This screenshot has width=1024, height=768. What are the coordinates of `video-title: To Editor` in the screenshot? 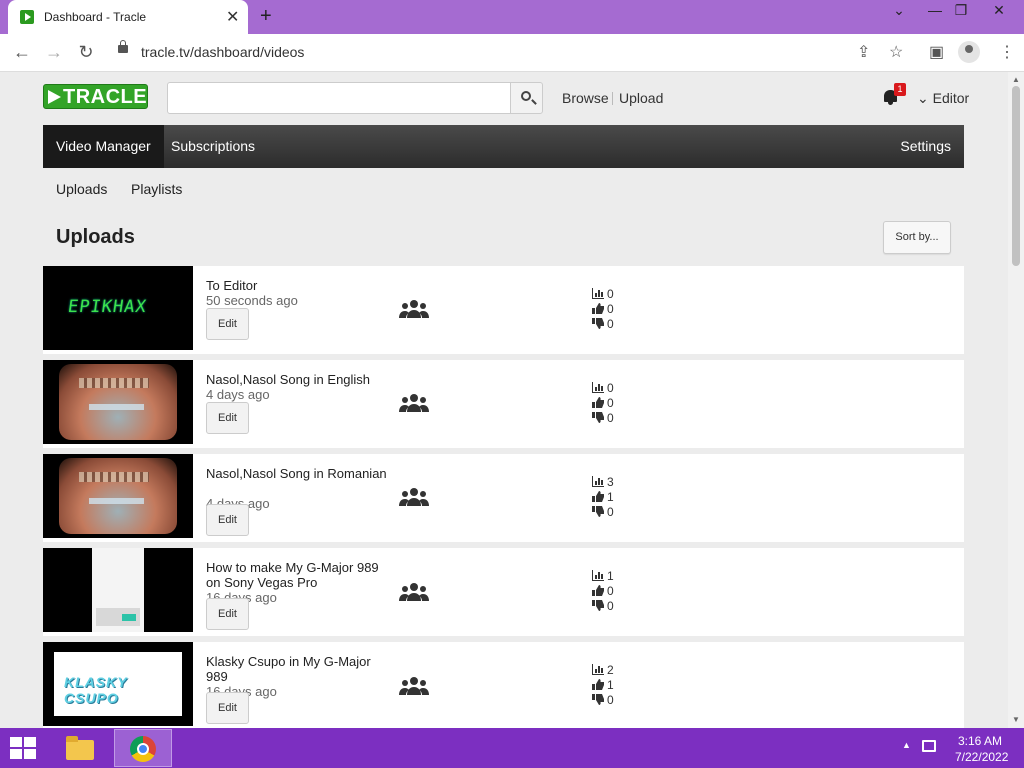 It's located at (298, 285).